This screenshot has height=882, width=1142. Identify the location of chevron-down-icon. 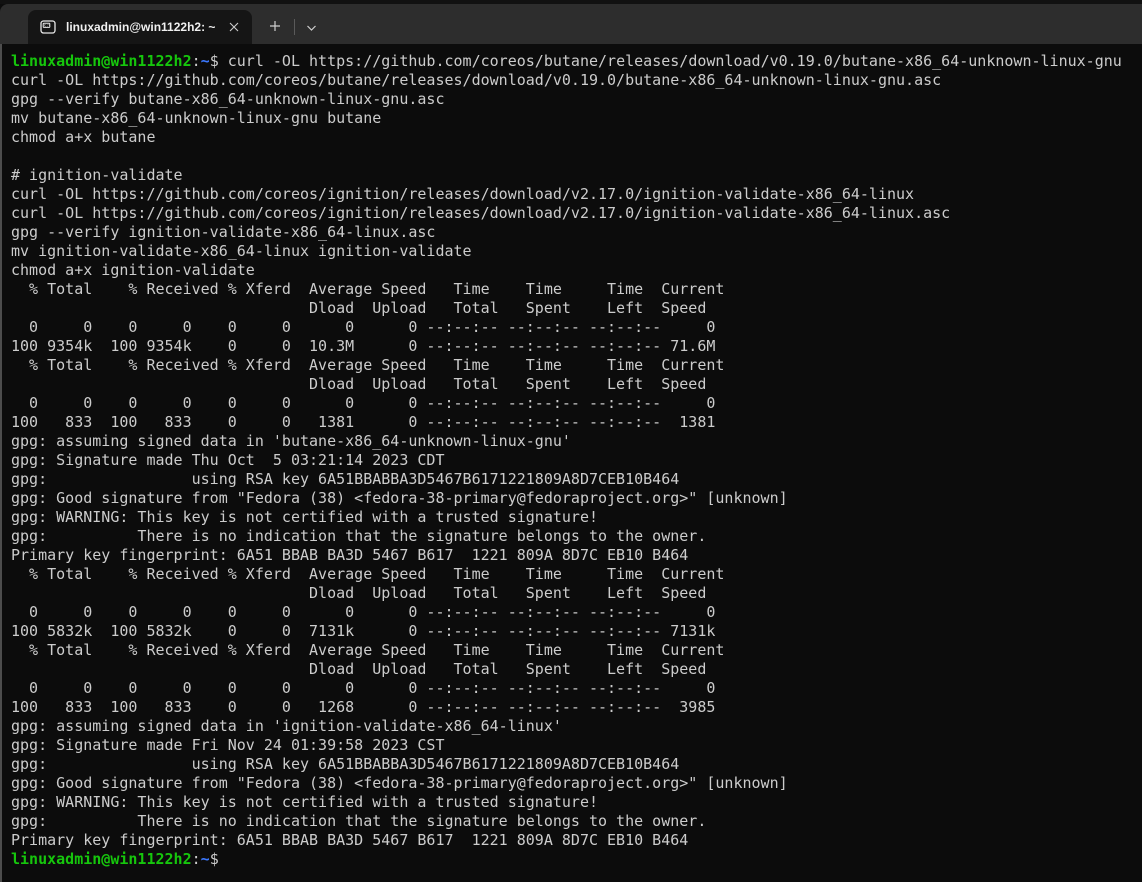
(311, 27).